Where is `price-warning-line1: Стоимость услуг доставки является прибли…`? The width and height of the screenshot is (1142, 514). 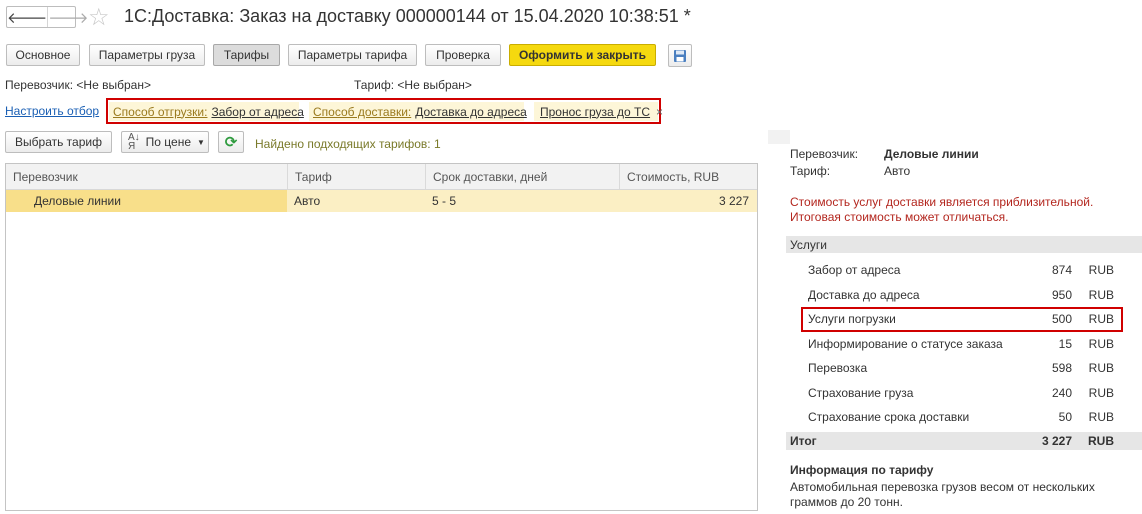
price-warning-line1: Стоимость услуг доставки является прибли… is located at coordinates (942, 202).